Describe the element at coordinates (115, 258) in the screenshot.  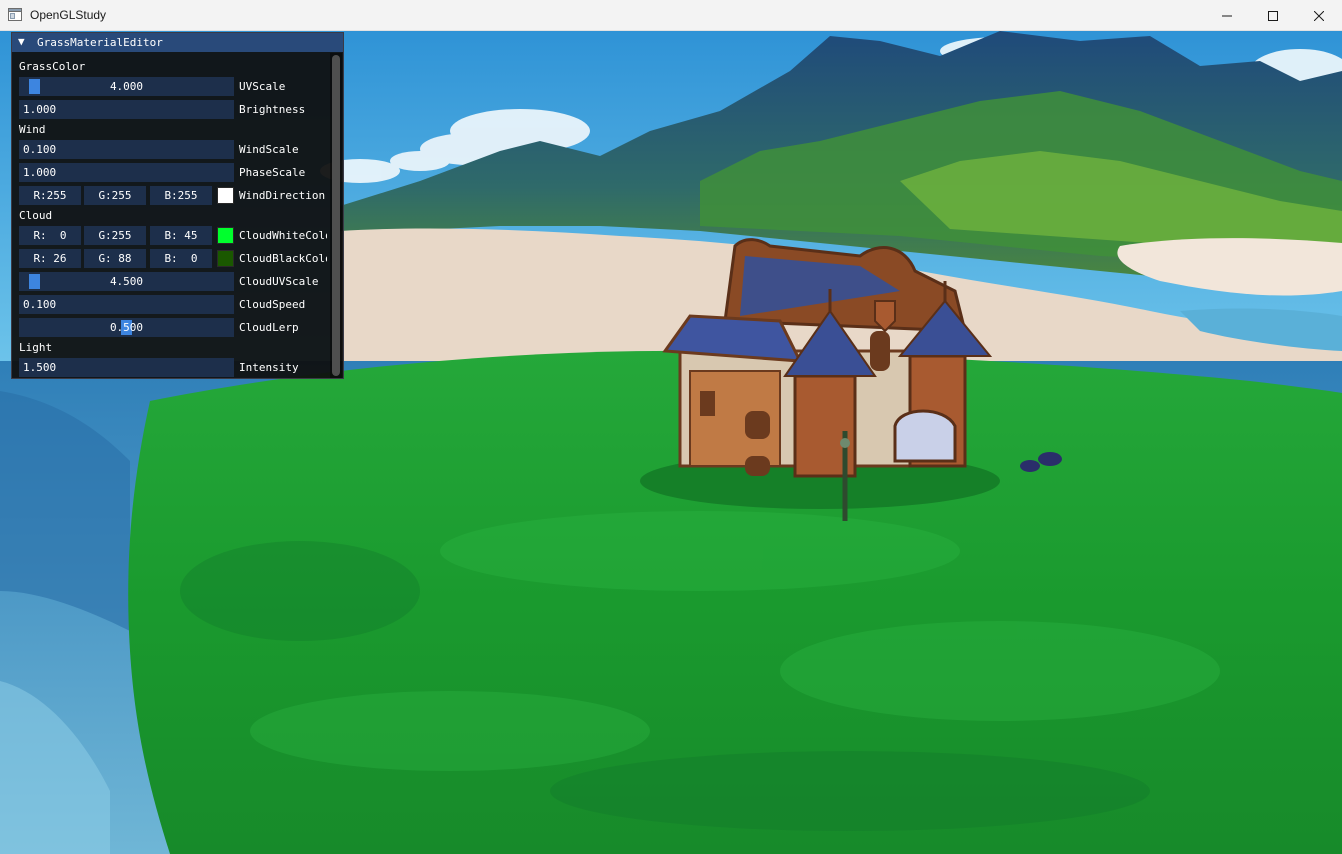
I see `cloud-black-color-g: G: 88` at that location.